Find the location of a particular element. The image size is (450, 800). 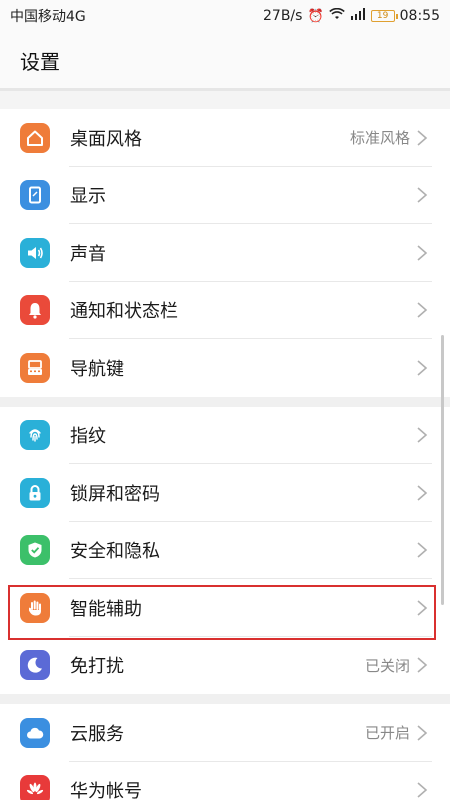

settings-item-label: 锁屏和密码 is located at coordinates (115, 494).